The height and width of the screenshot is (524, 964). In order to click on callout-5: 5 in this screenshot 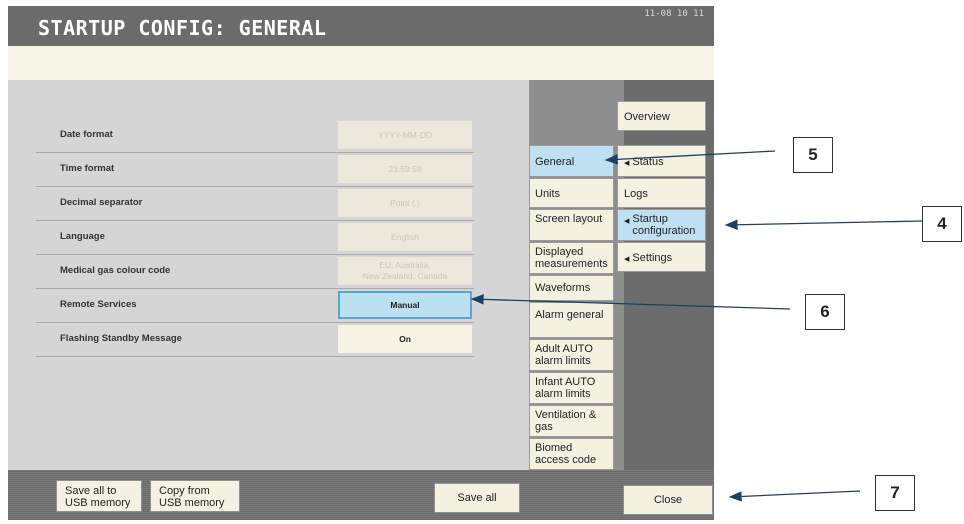, I will do `click(813, 155)`.